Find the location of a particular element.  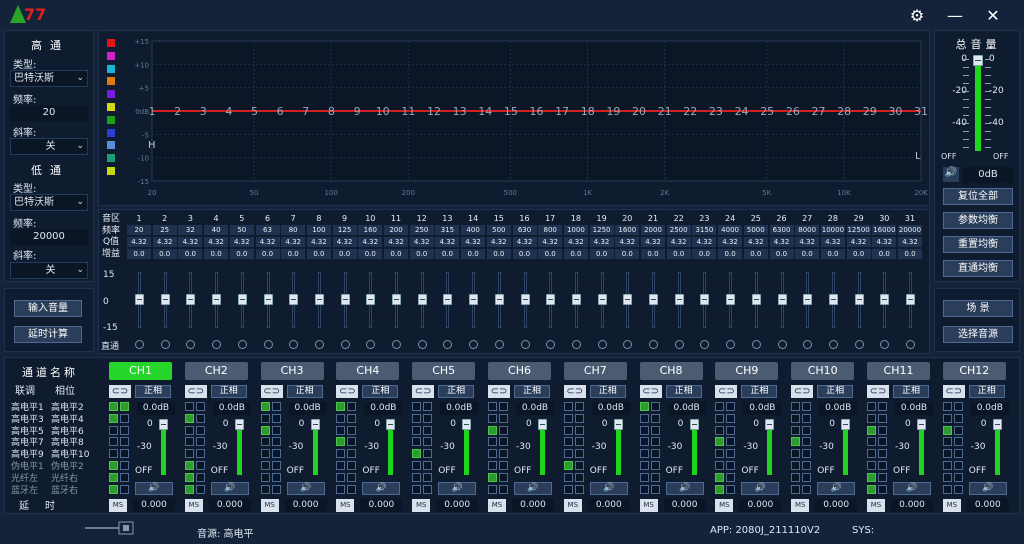

select-source-button: 选择音源 is located at coordinates (978, 334).